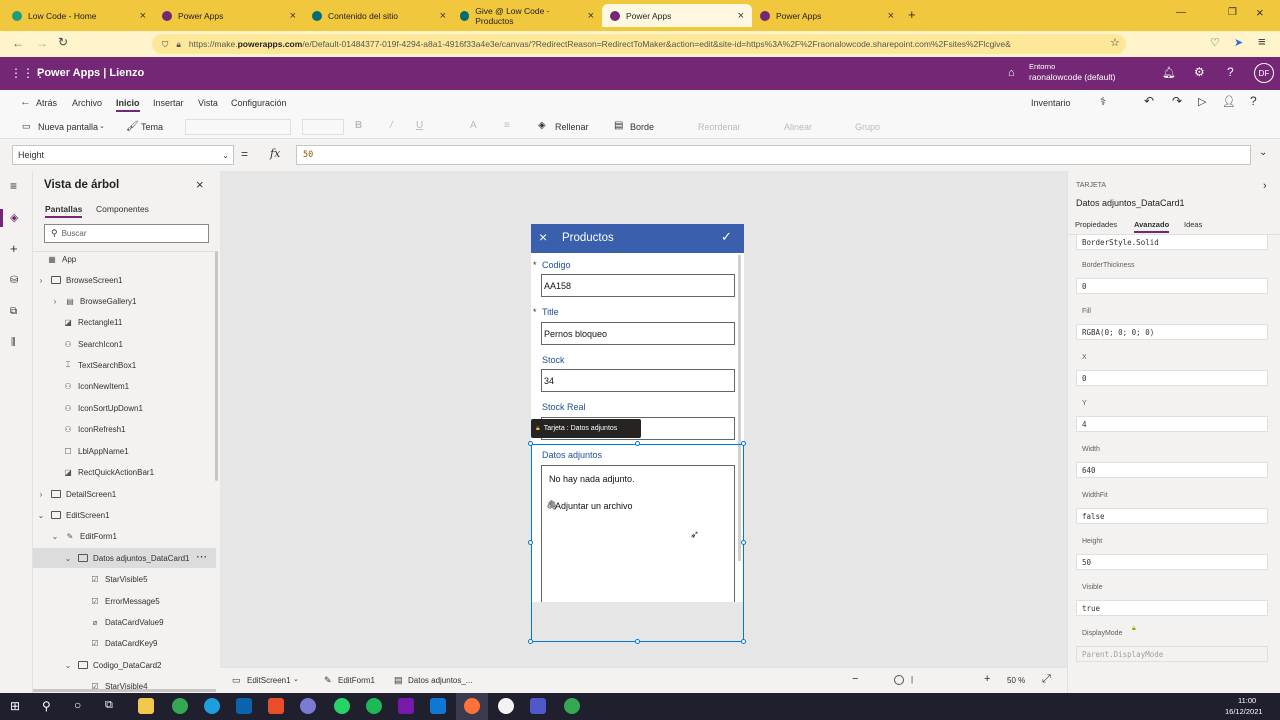 This screenshot has height=720, width=1280. Describe the element at coordinates (124, 690) in the screenshot. I see `tree-horizontal-scrollbar` at that location.